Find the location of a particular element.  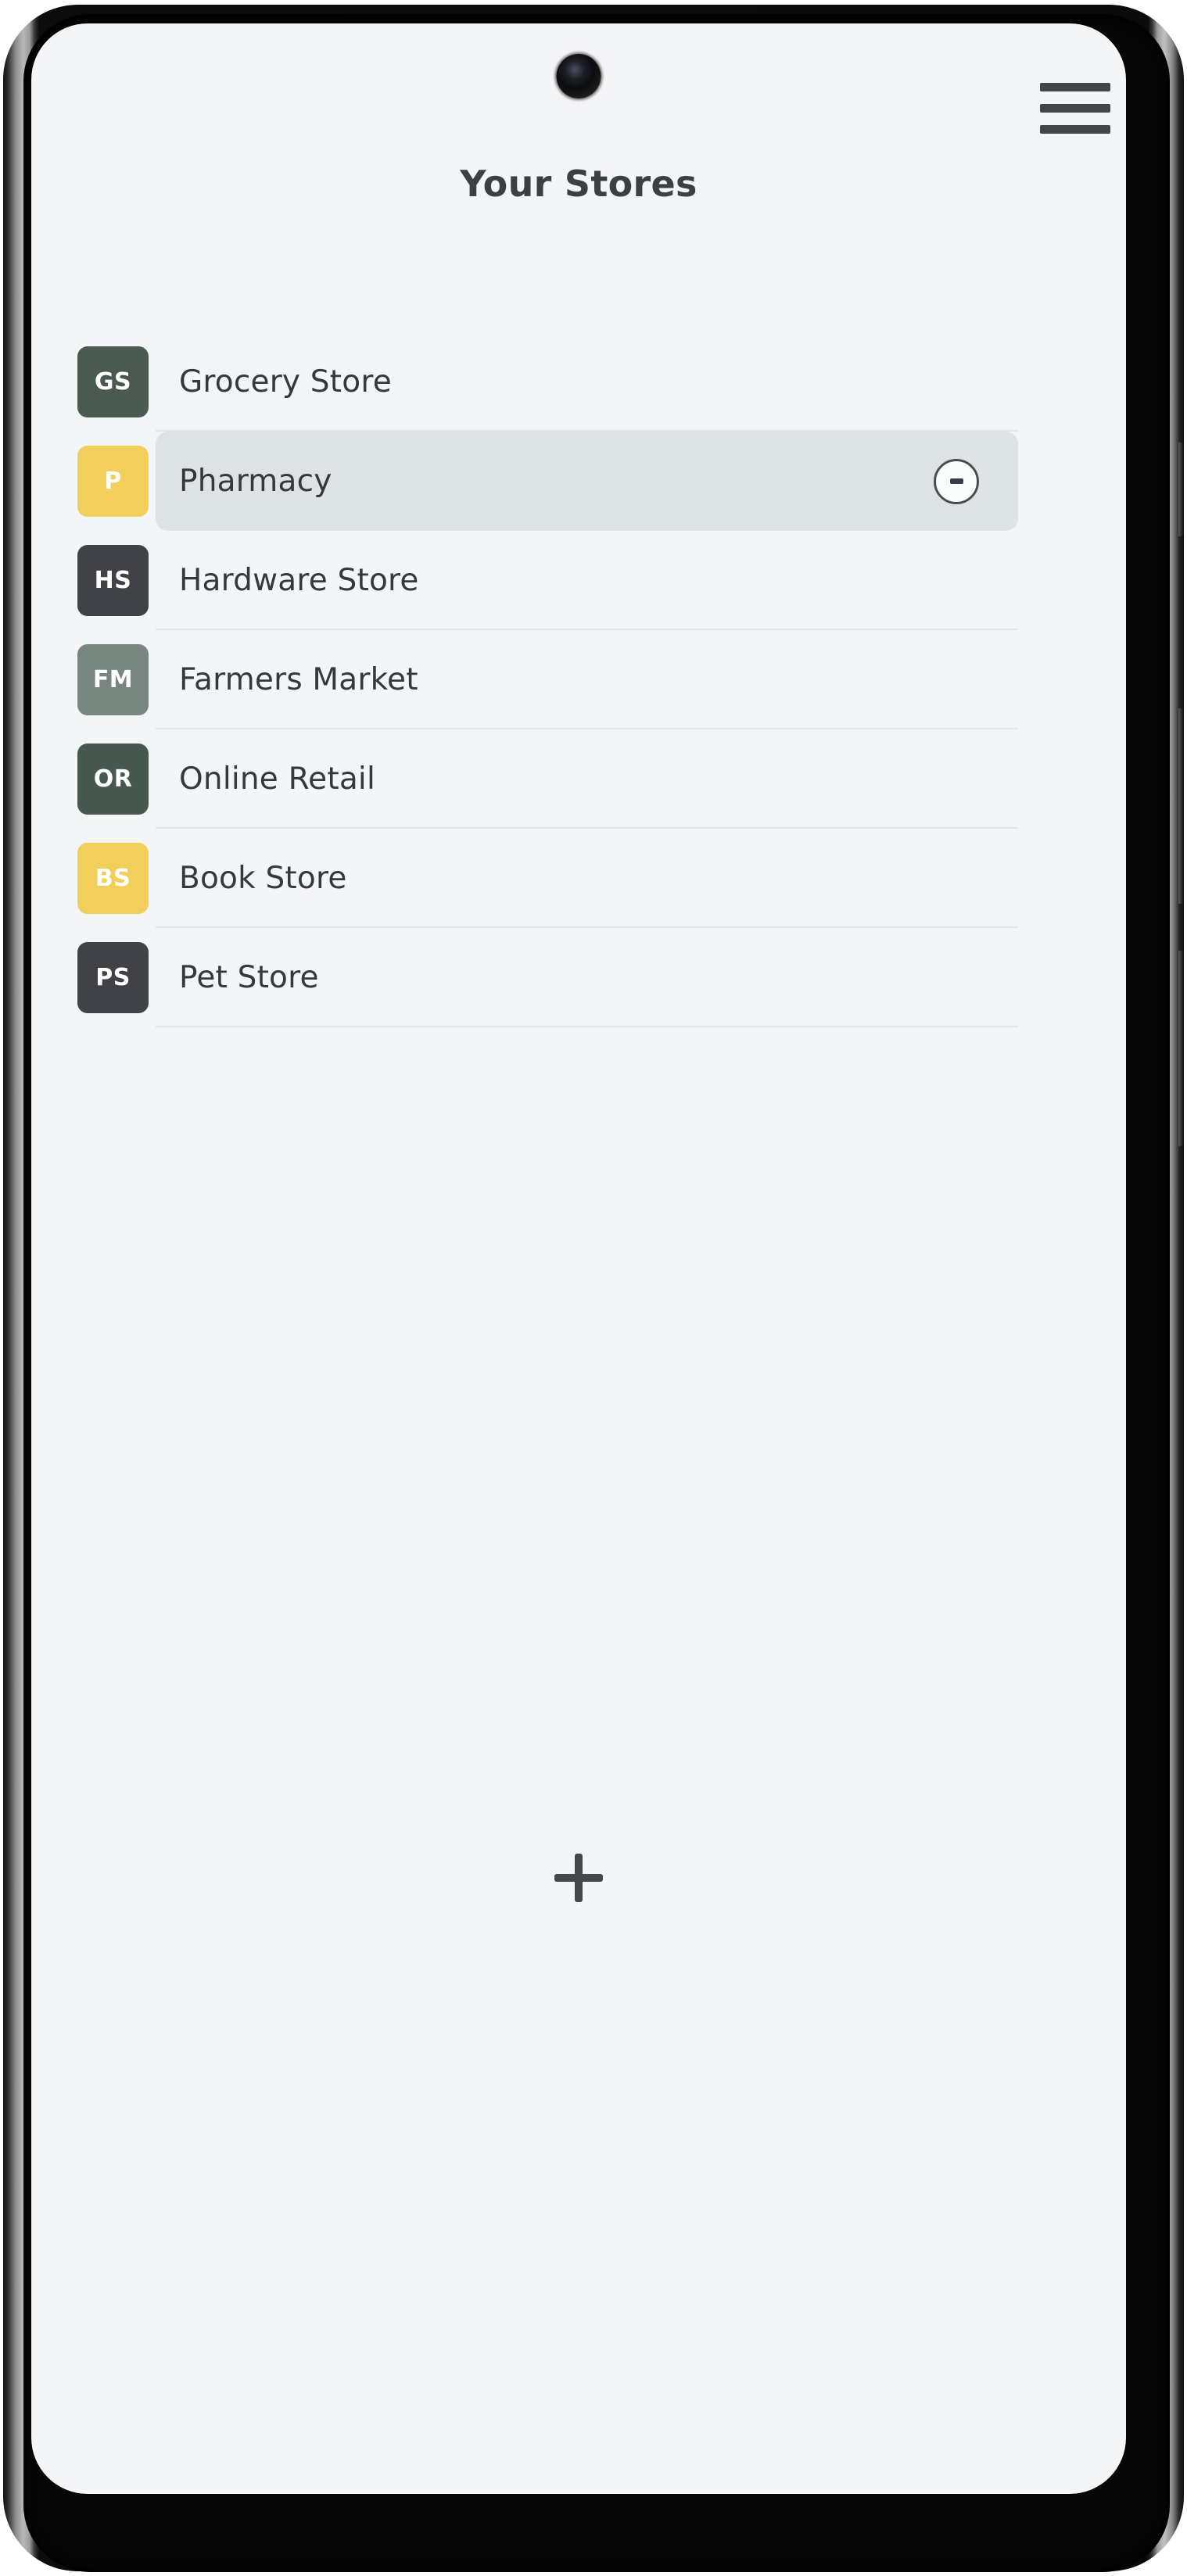

store-initials: P is located at coordinates (113, 482).